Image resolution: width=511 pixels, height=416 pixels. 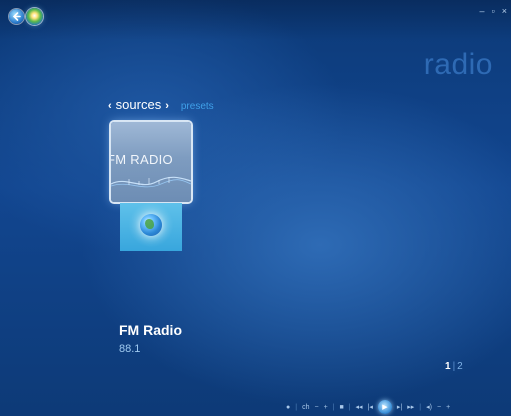 What do you see at coordinates (448, 366) in the screenshot?
I see `page-1-button: 1` at bounding box center [448, 366].